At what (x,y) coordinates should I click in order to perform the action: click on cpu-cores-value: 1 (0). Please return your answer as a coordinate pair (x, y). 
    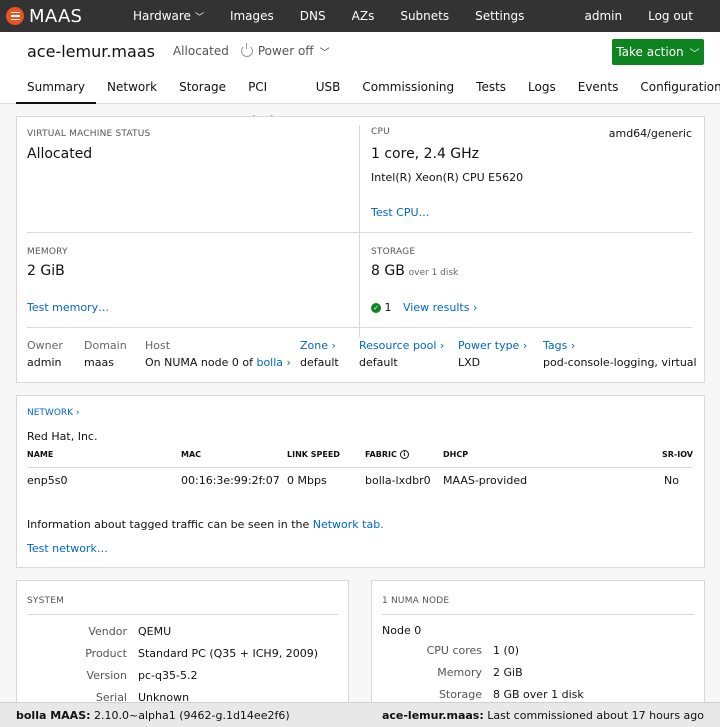
    Looking at the image, I should click on (506, 650).